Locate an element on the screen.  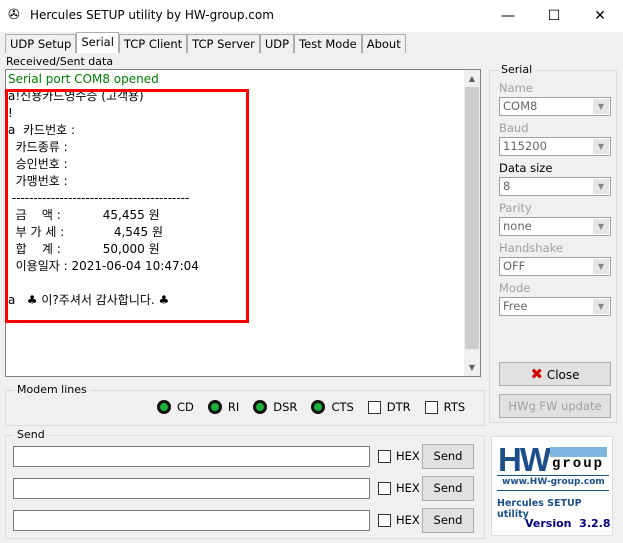
vertical-scrollbar: ▲ ▼ is located at coordinates (472, 223).